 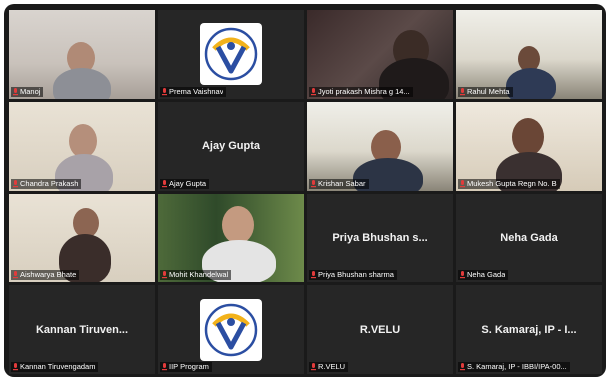 What do you see at coordinates (49, 183) in the screenshot?
I see `participant-name: Chandra Prakash` at bounding box center [49, 183].